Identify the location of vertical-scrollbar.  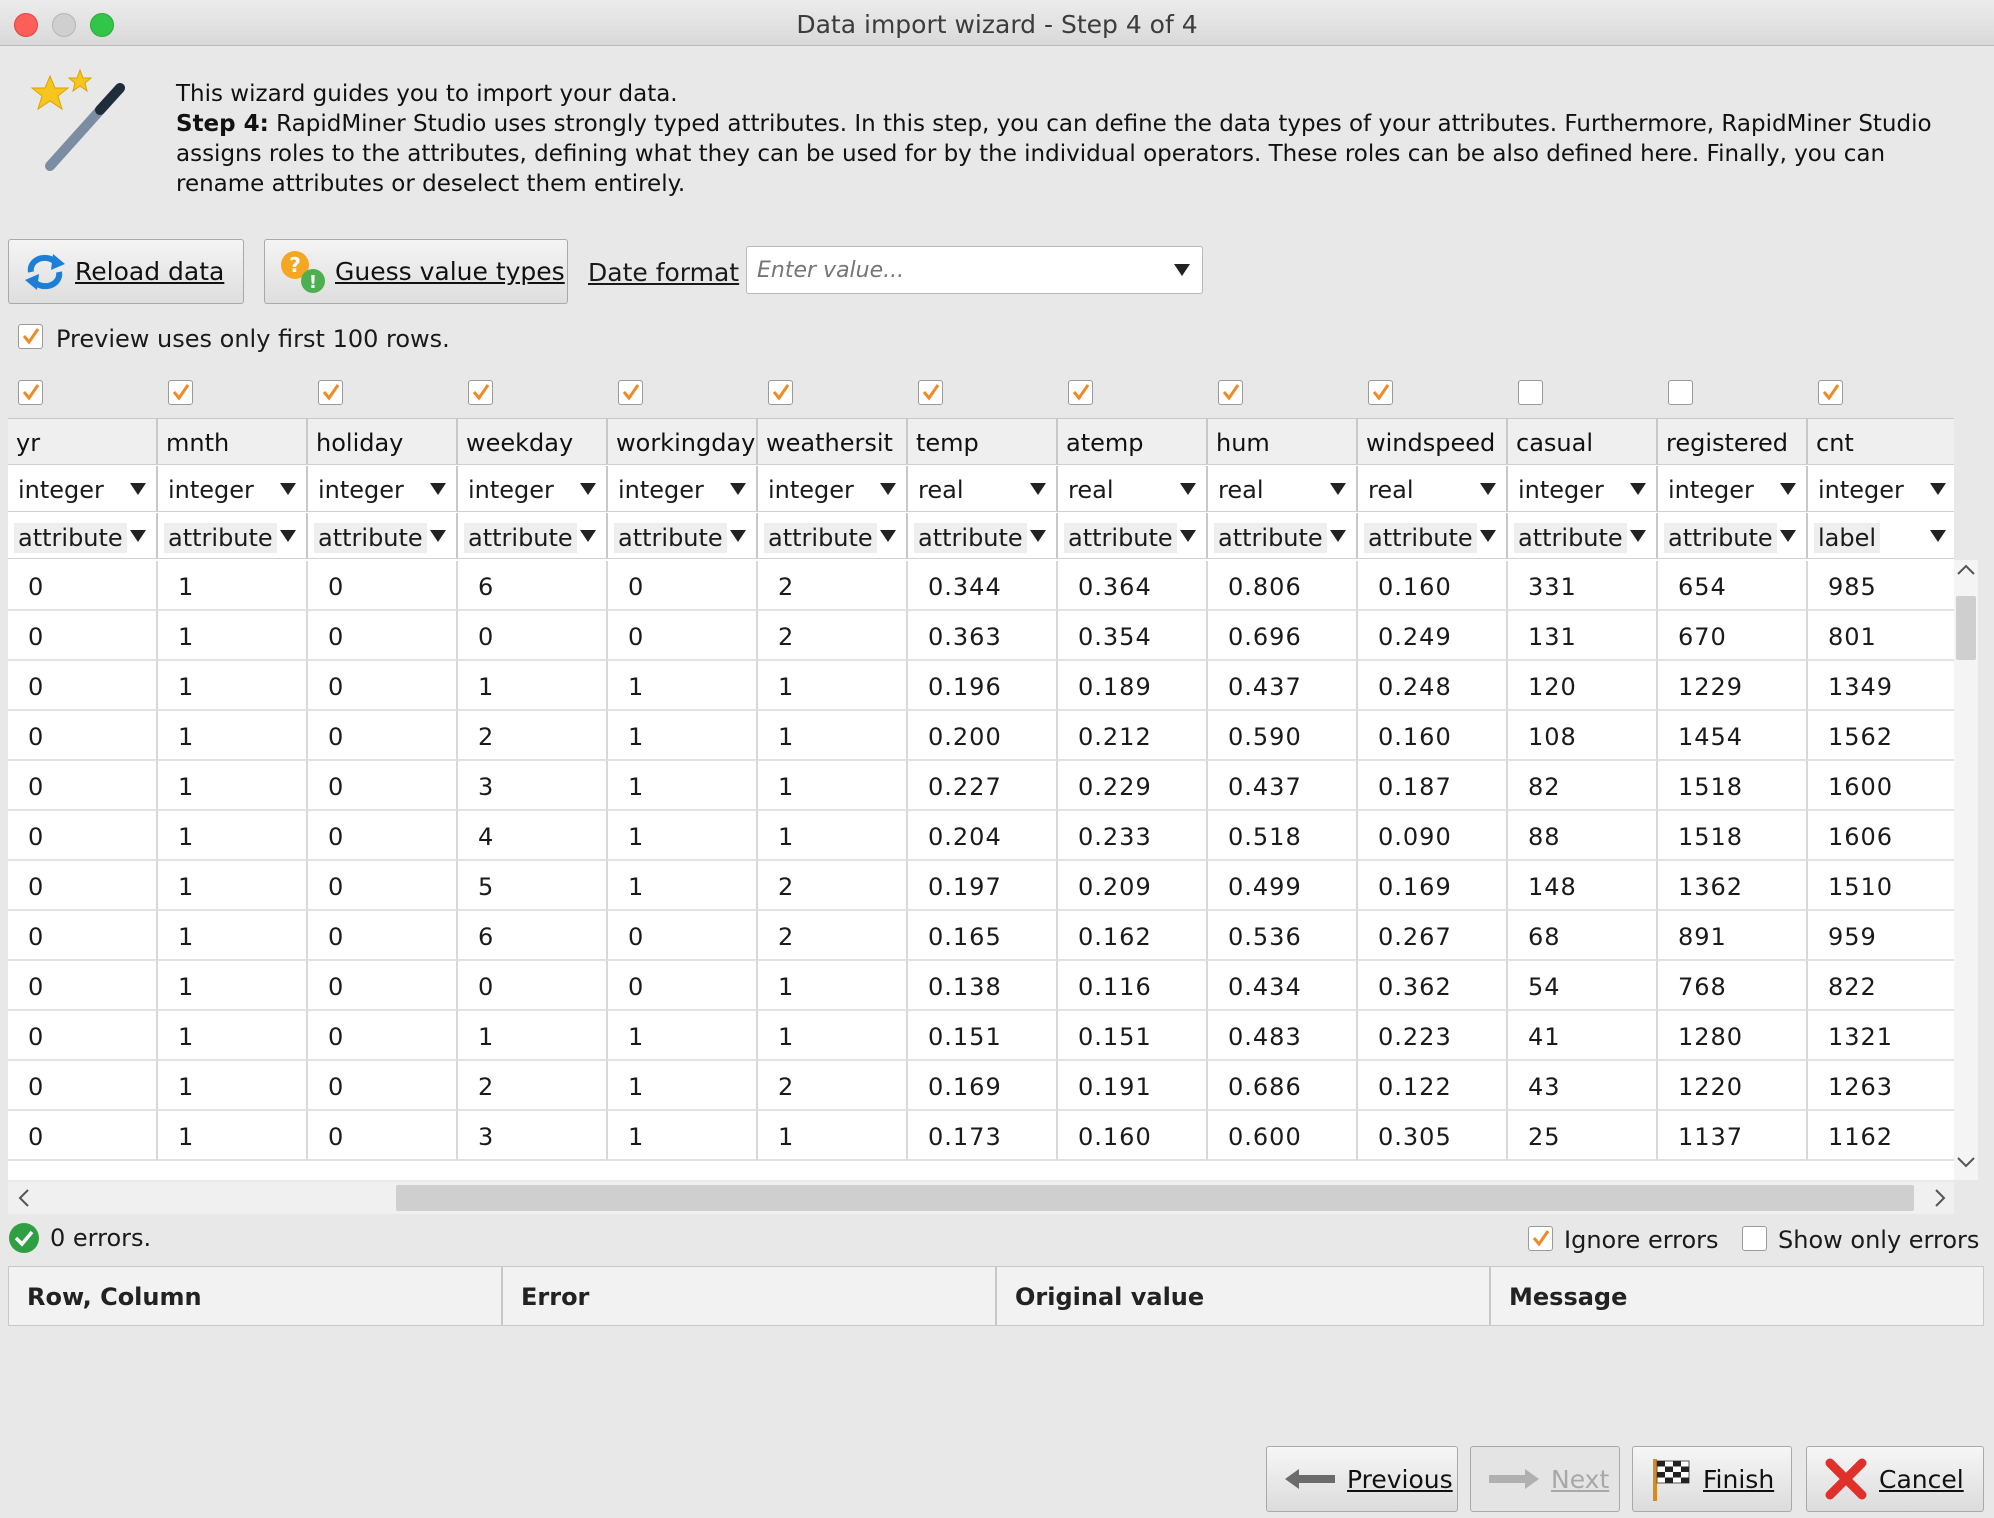
(1966, 870).